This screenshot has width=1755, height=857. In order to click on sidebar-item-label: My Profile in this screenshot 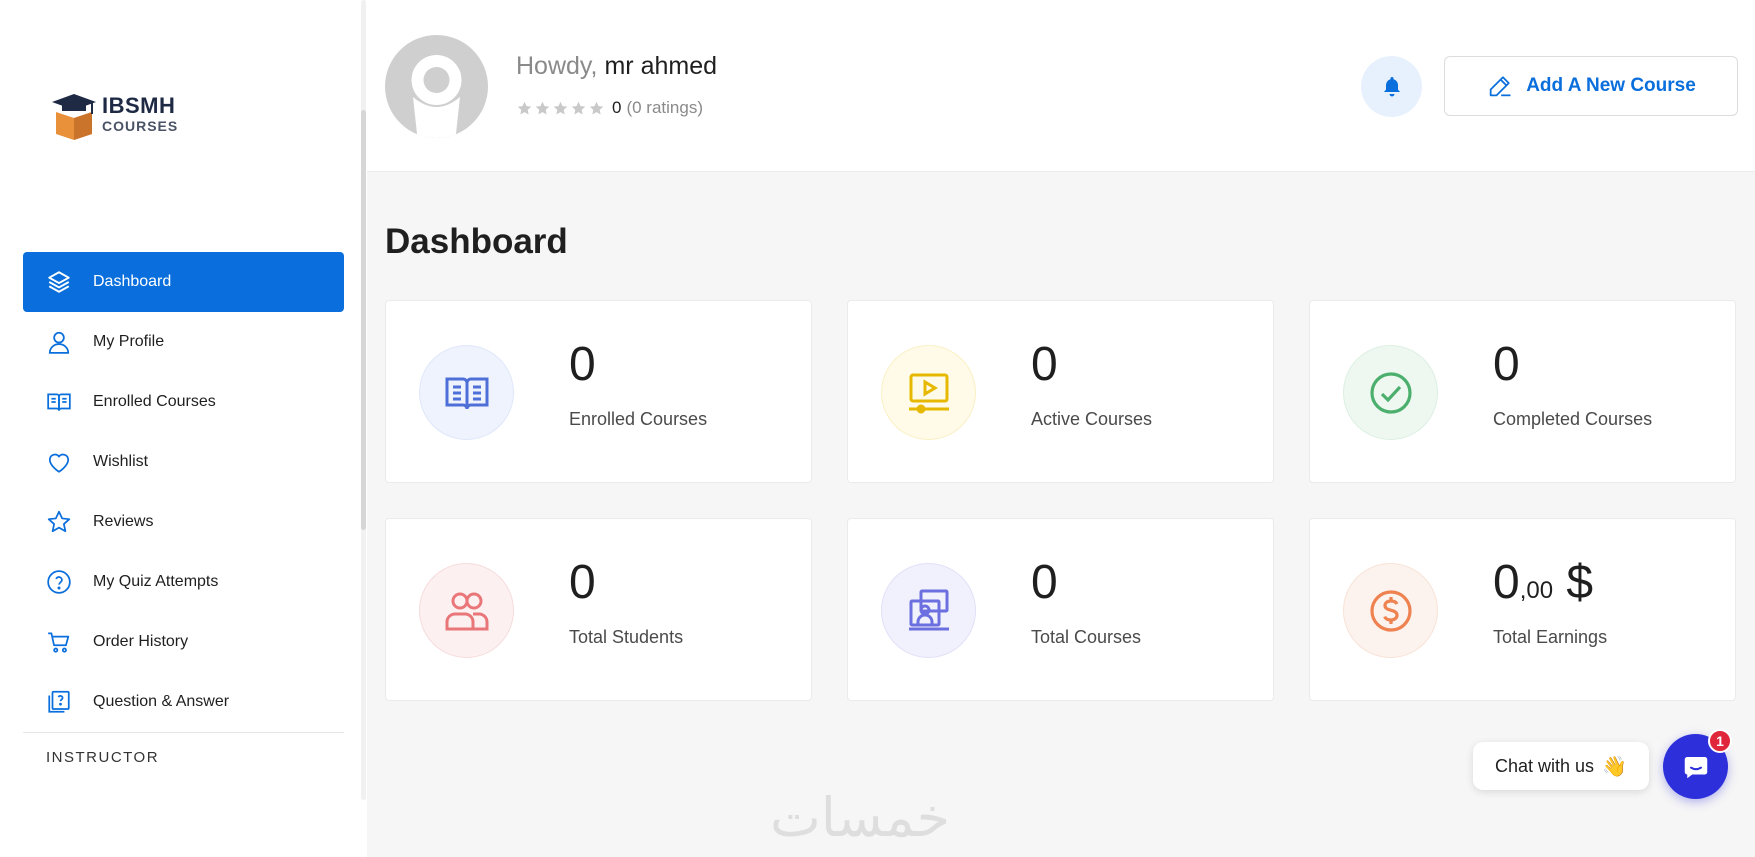, I will do `click(129, 341)`.